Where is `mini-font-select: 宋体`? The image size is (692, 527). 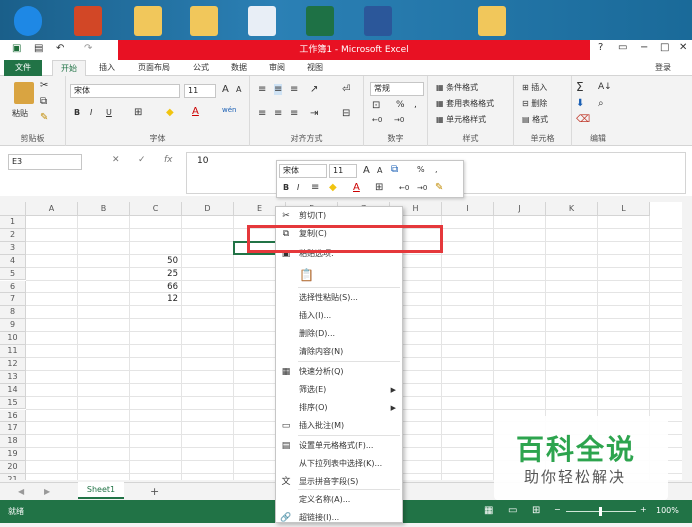
mini-font-select: 宋体 is located at coordinates (303, 171).